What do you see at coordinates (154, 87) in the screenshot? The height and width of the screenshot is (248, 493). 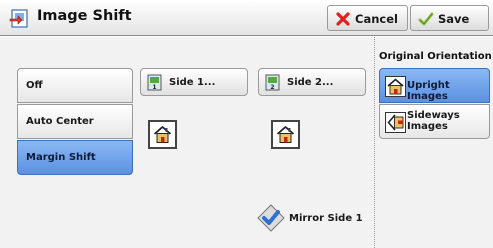 I see `svg-text: 1` at bounding box center [154, 87].